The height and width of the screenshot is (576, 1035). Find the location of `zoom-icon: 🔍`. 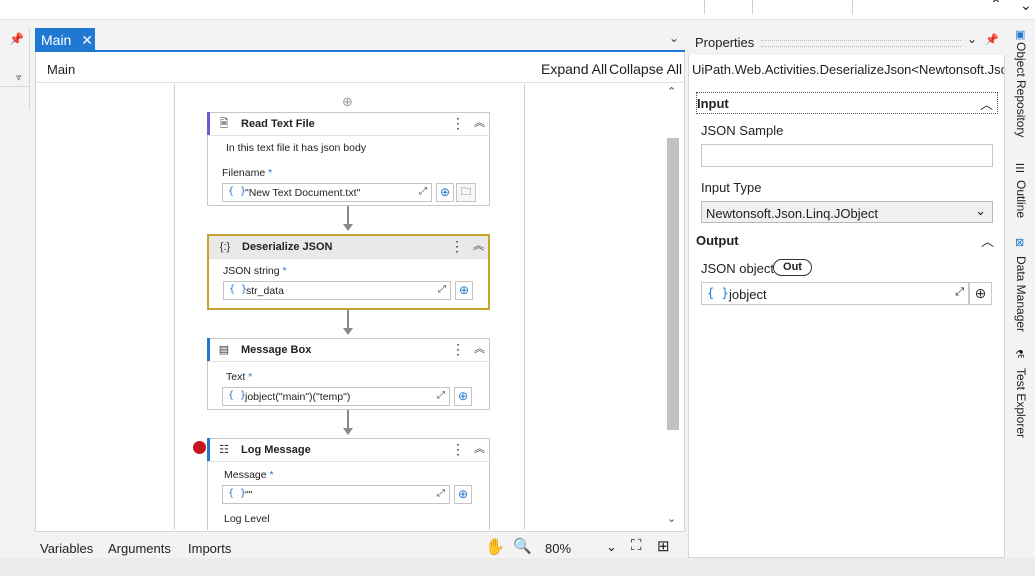

zoom-icon: 🔍 is located at coordinates (522, 546).